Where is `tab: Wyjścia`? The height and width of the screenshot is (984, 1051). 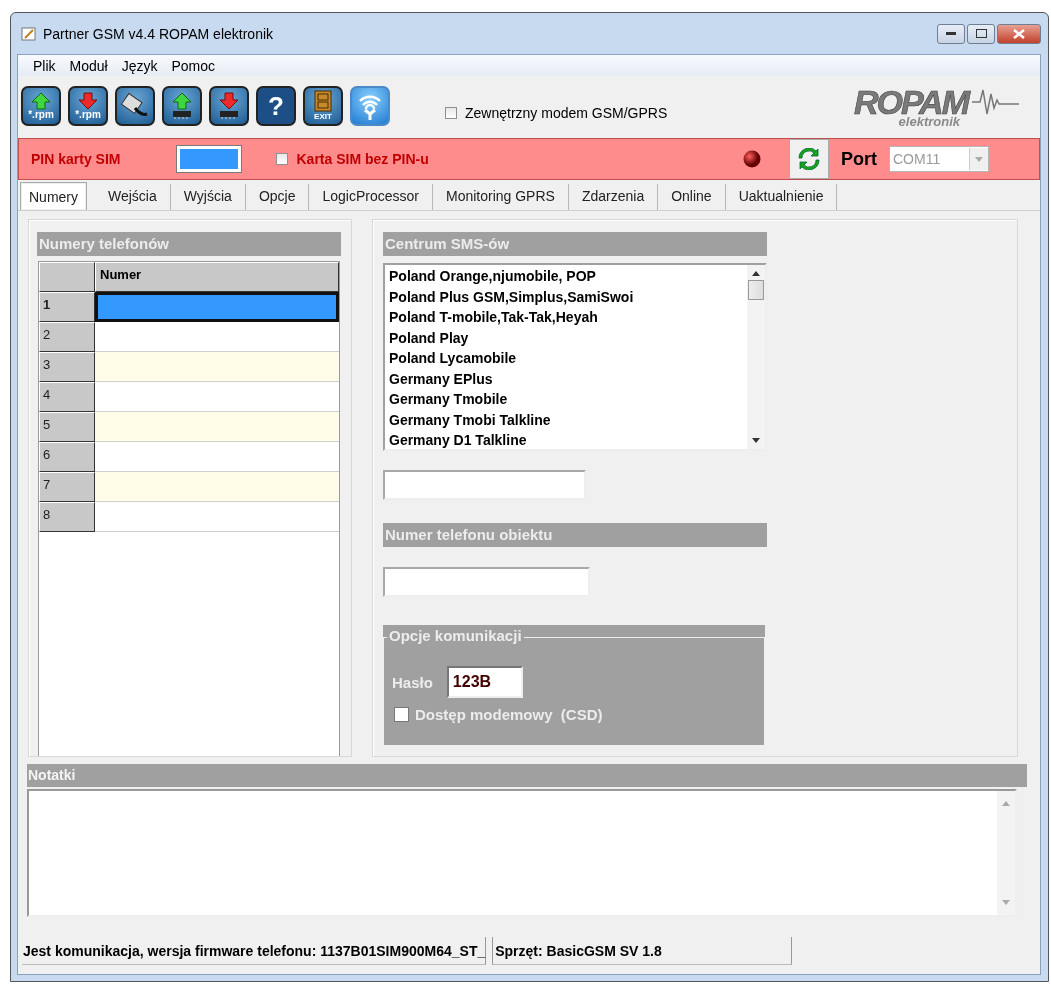
tab: Wyjścia is located at coordinates (208, 197).